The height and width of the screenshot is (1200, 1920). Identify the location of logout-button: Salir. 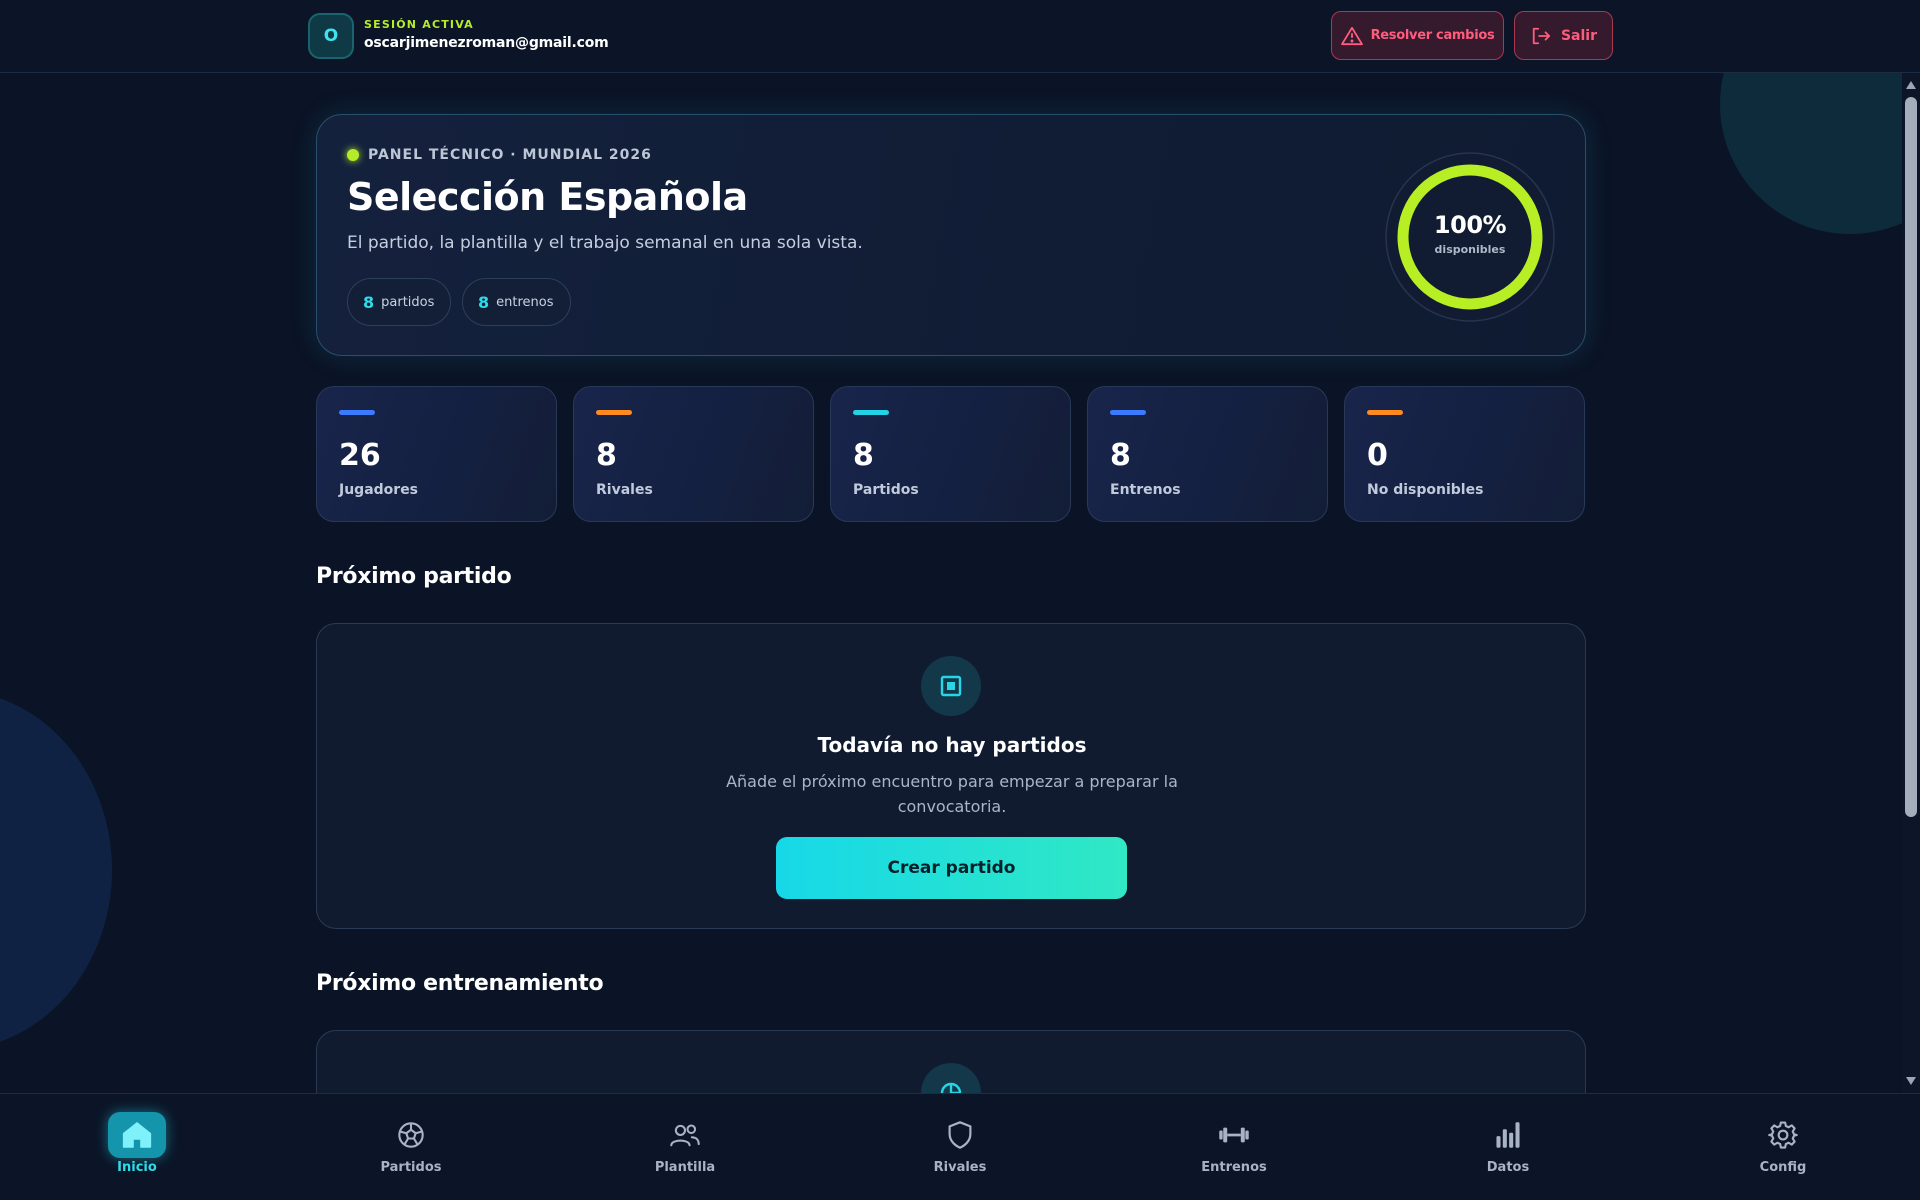
(1563, 35).